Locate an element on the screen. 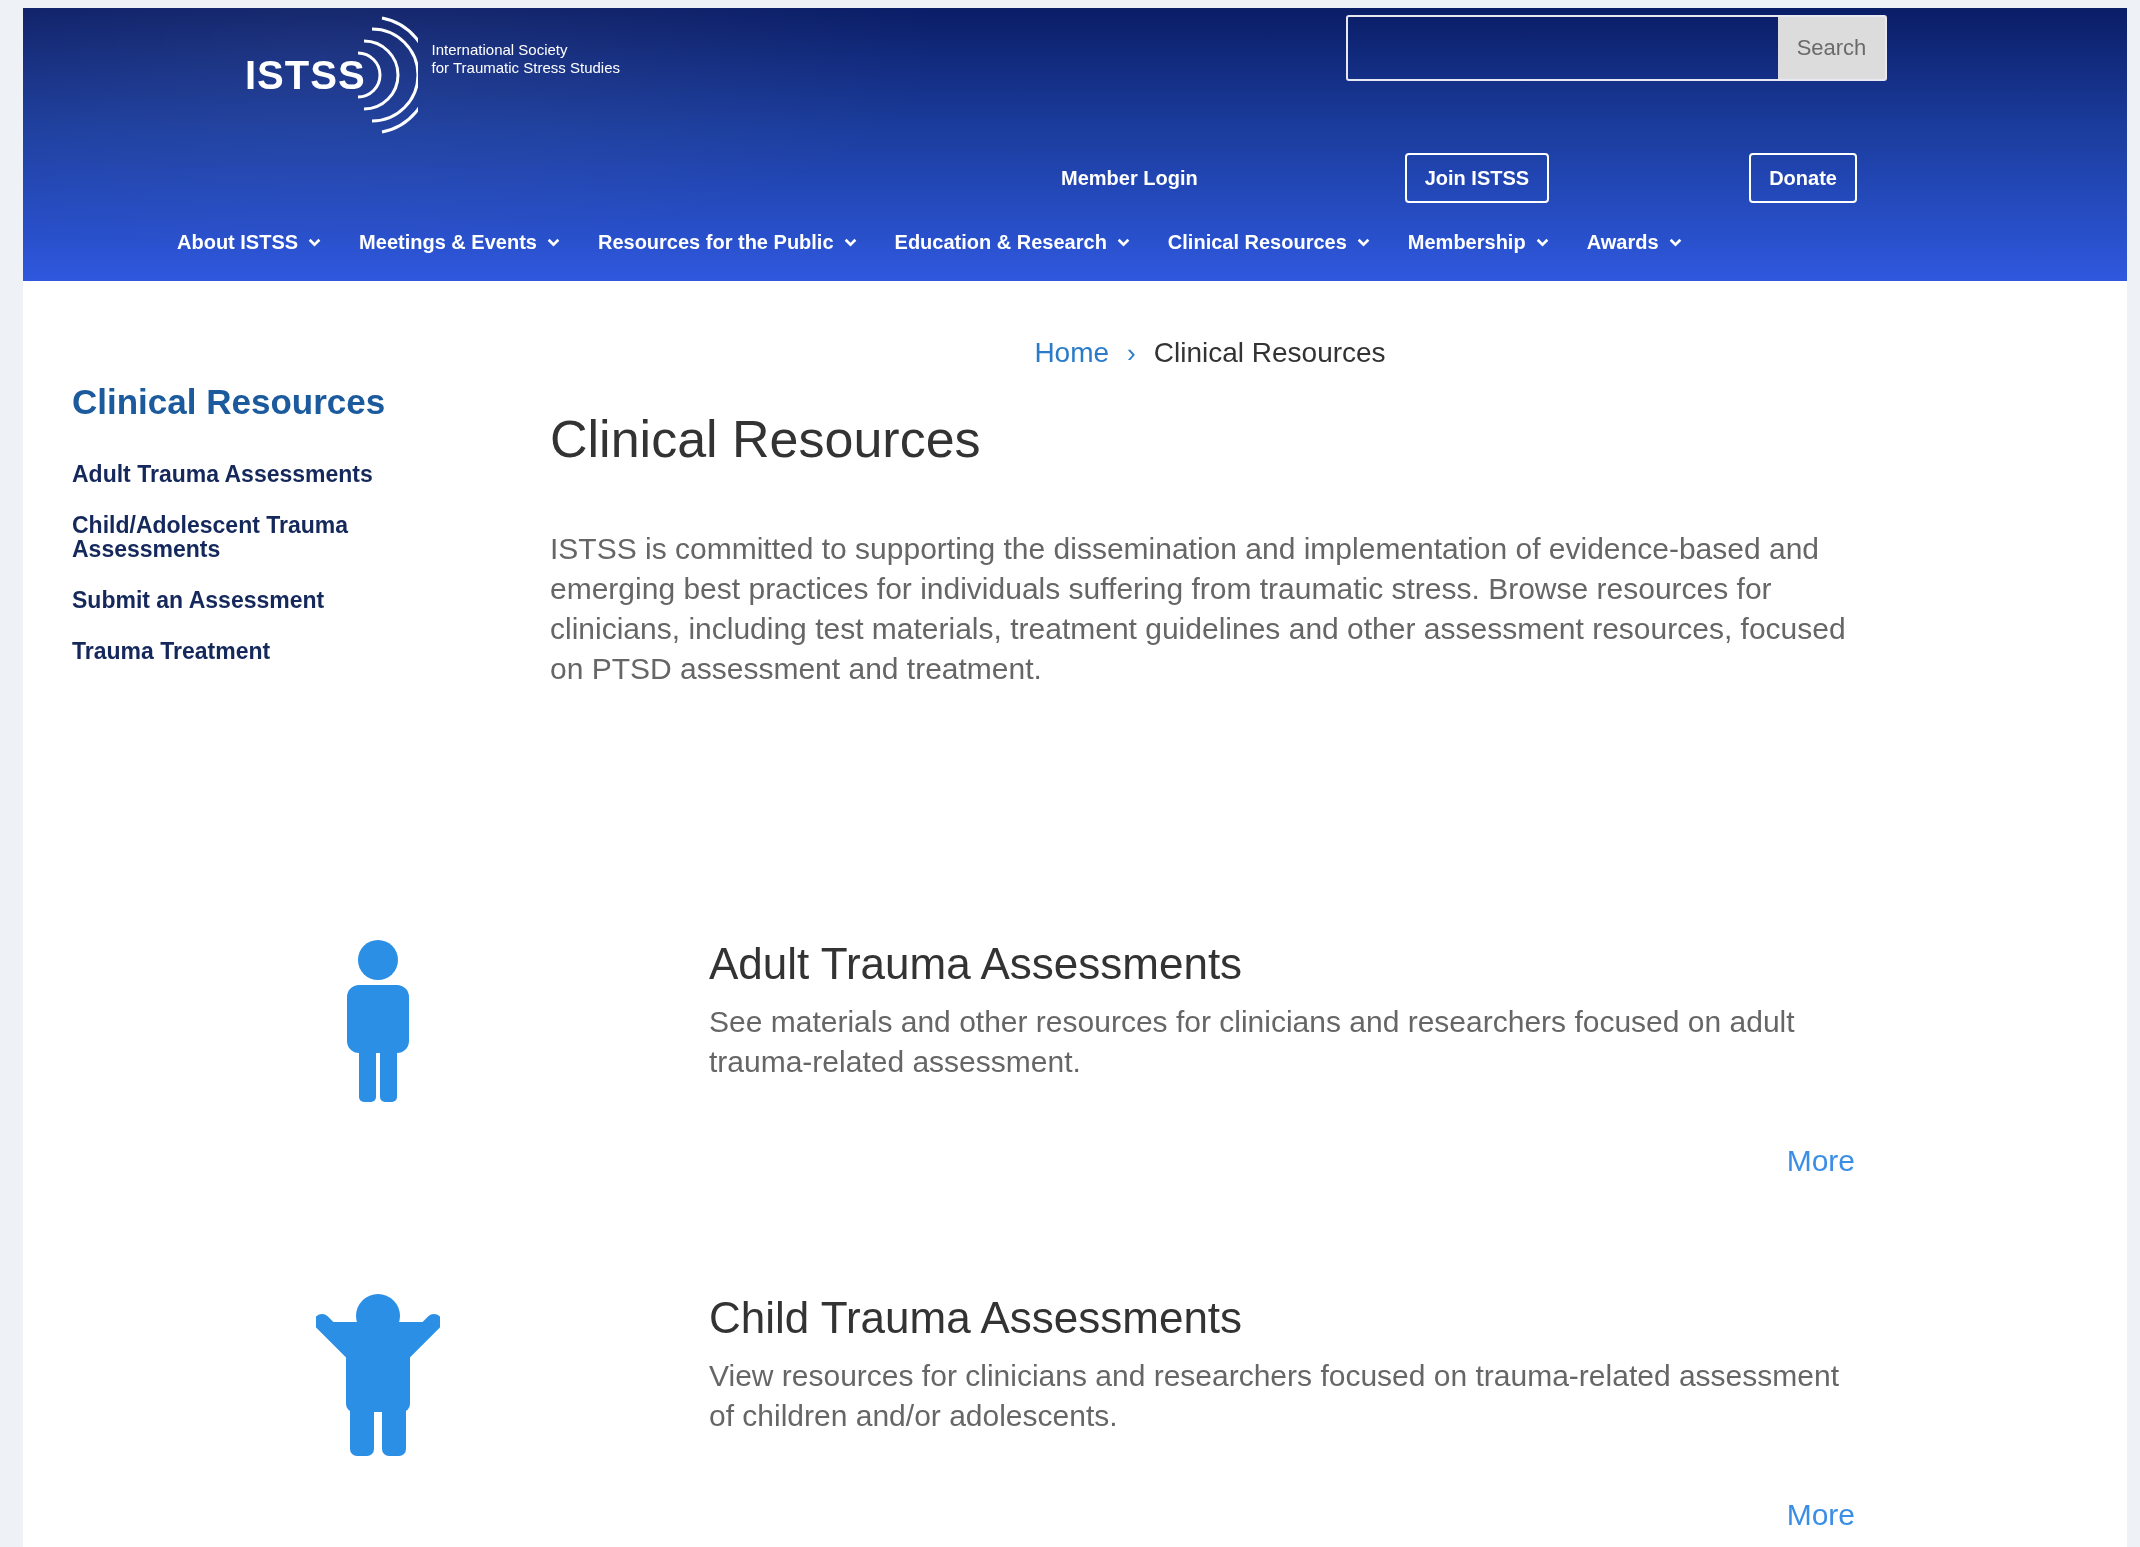  member-login-link: Member Login is located at coordinates (1129, 178).